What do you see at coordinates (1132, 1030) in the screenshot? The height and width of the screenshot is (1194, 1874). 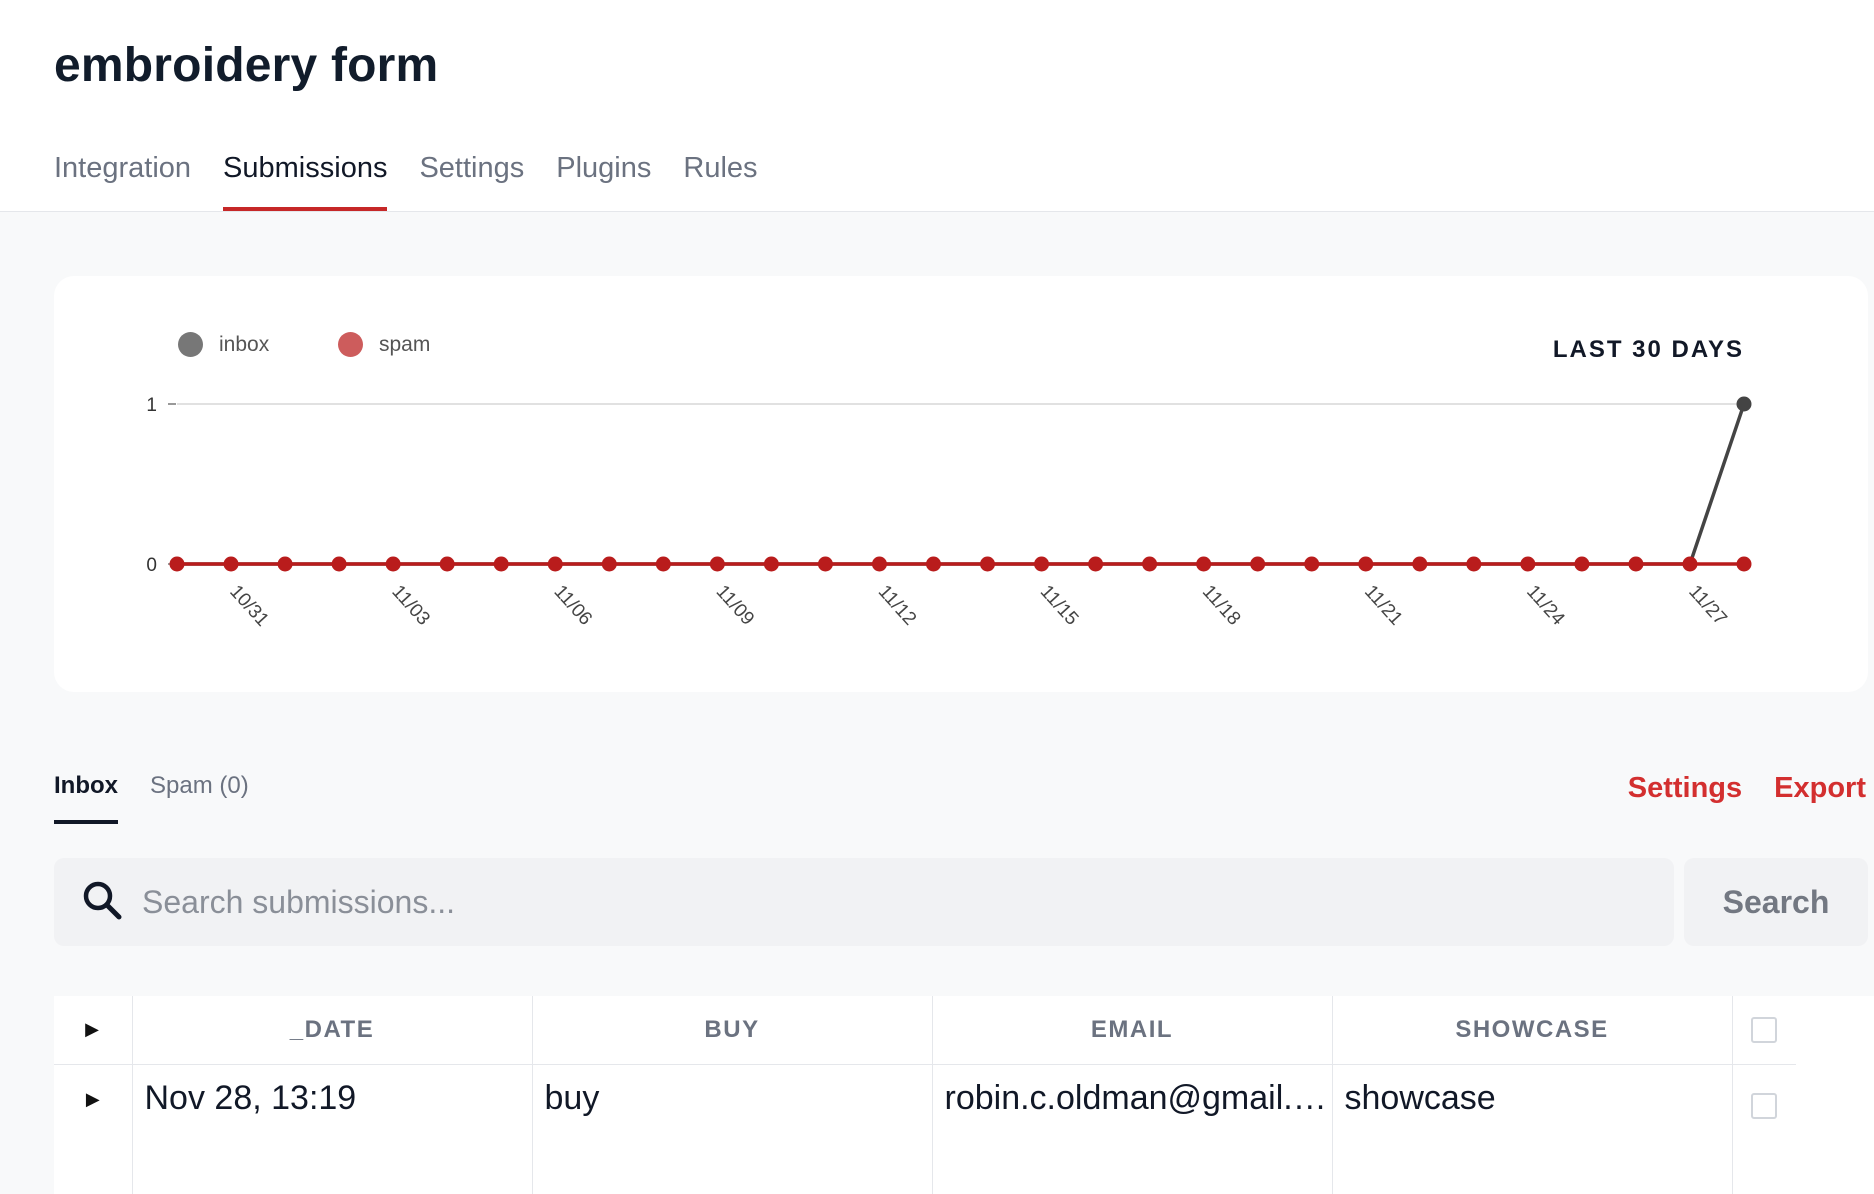 I see `column-header-email: EMAIL` at bounding box center [1132, 1030].